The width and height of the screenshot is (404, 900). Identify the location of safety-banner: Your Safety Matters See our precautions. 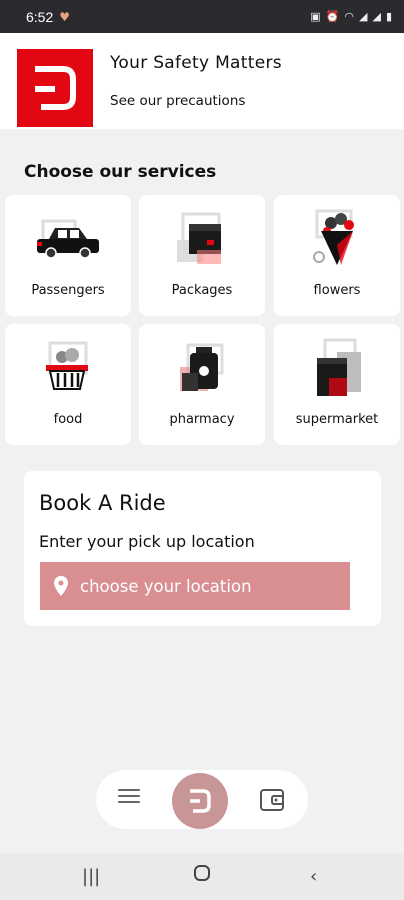
(202, 81).